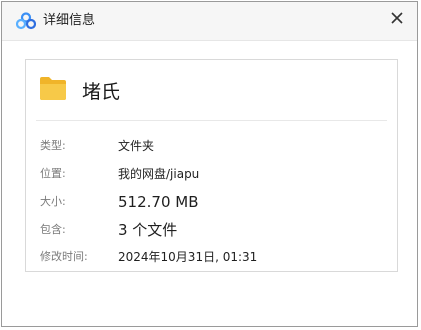  Describe the element at coordinates (209, 21) in the screenshot. I see `title-bar: 详细信息` at that location.